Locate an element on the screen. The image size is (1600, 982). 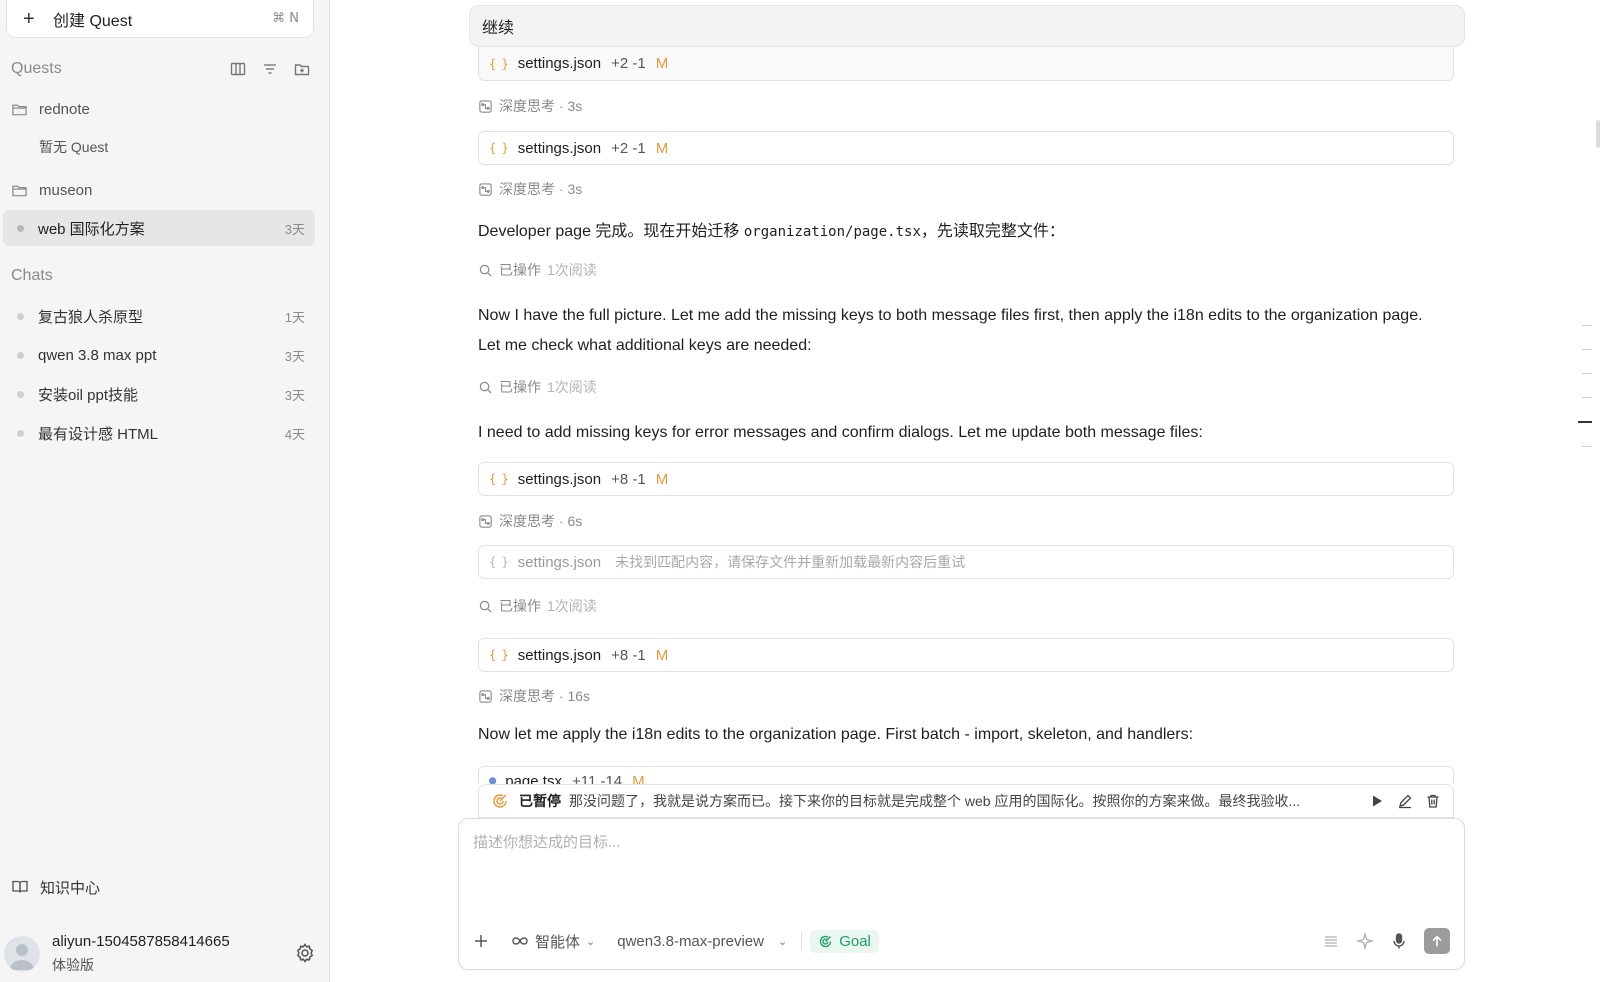
chat-age: 4天 is located at coordinates (294, 434).